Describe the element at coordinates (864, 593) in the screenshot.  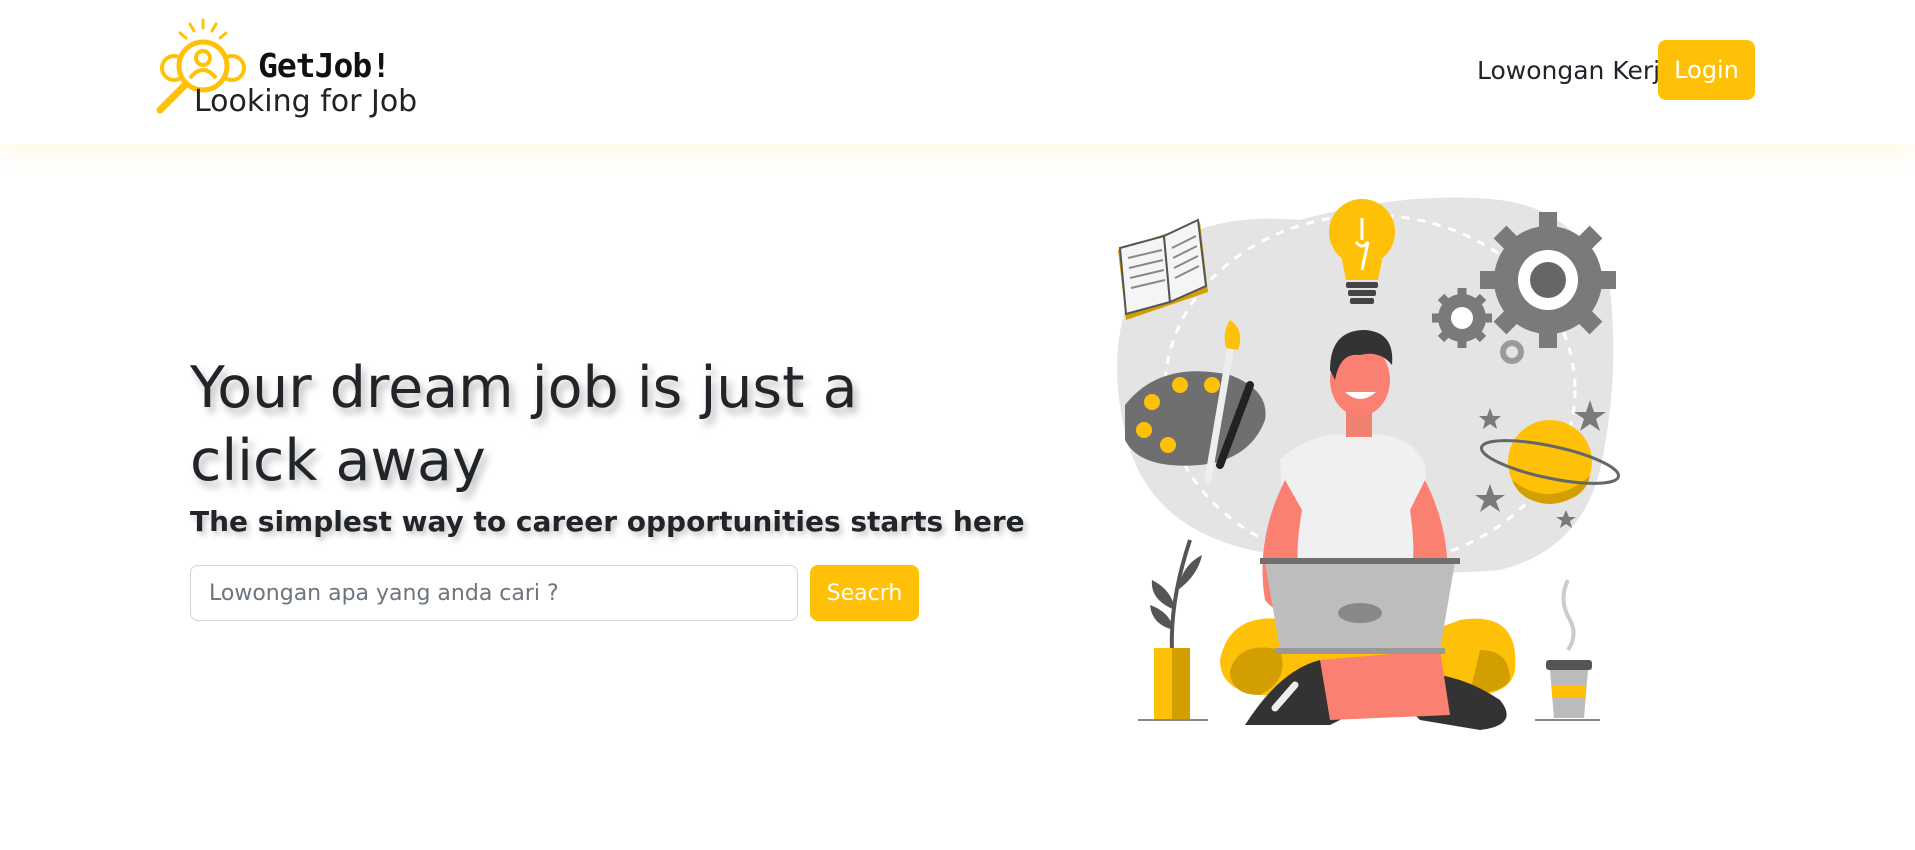
I see `search-button: Seacrh` at that location.